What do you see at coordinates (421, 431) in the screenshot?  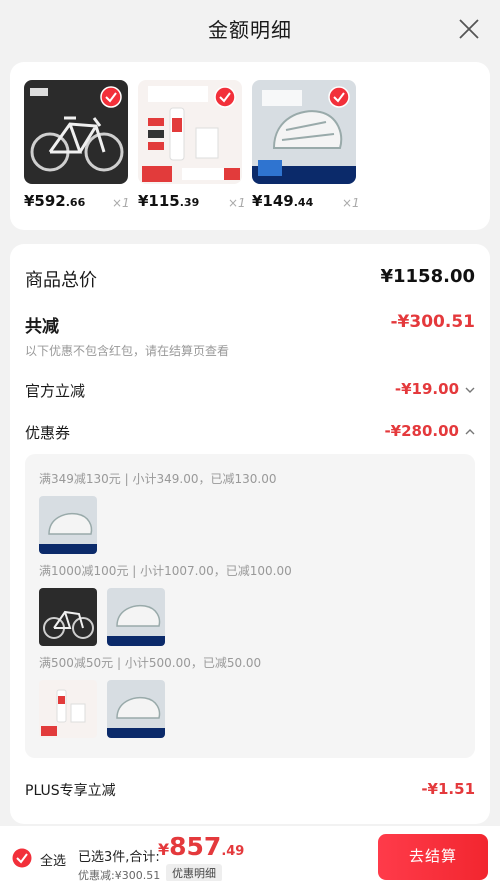 I see `coupon-value: -¥280.00` at bounding box center [421, 431].